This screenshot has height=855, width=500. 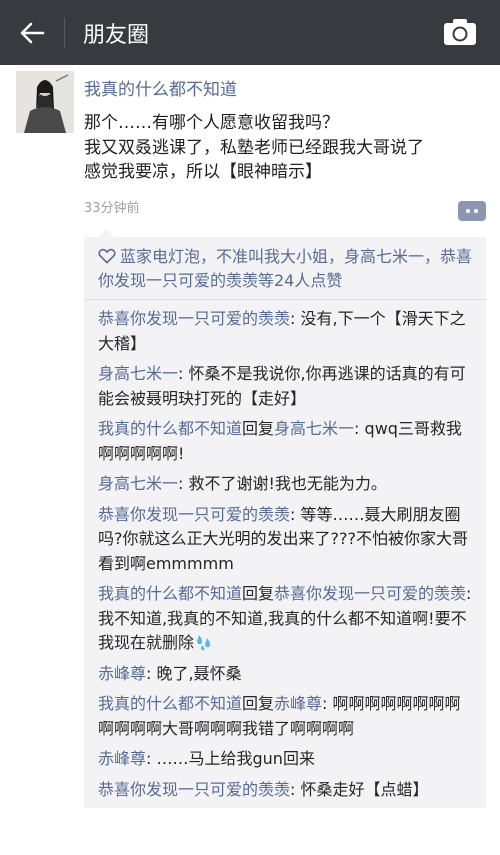 What do you see at coordinates (45, 102) in the screenshot?
I see `avatar` at bounding box center [45, 102].